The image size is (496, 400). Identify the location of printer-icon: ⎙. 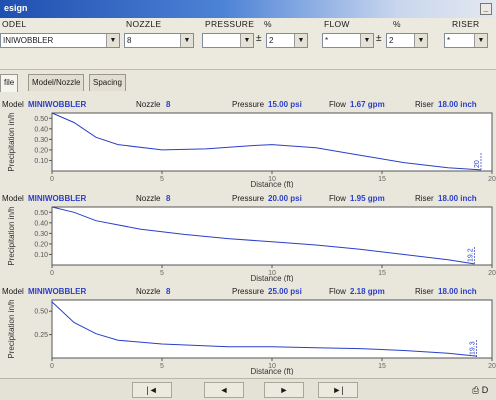
(476, 390).